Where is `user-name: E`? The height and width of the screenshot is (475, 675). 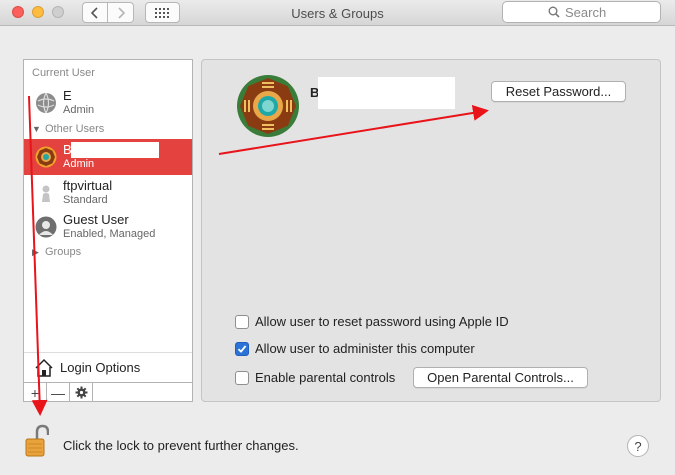
user-name: E is located at coordinates (67, 95).